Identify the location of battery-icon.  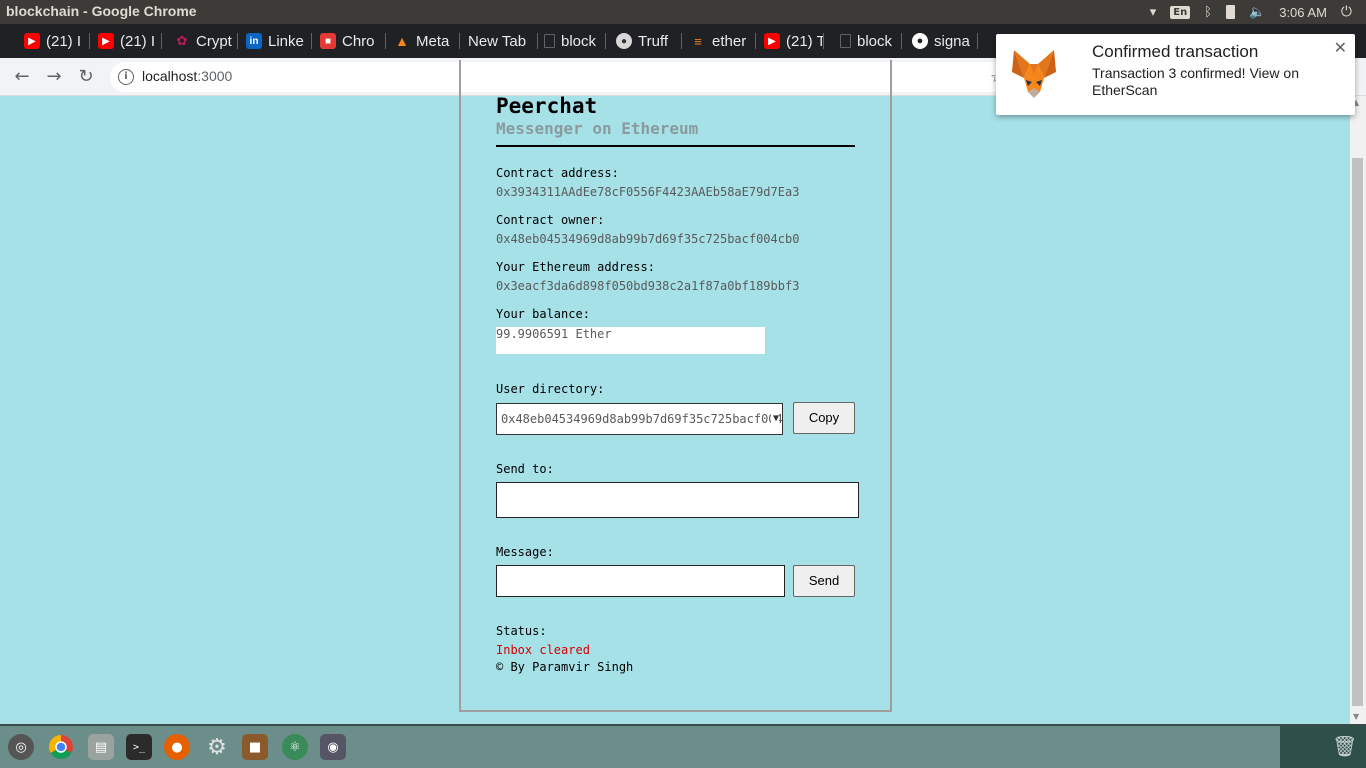
(1231, 12).